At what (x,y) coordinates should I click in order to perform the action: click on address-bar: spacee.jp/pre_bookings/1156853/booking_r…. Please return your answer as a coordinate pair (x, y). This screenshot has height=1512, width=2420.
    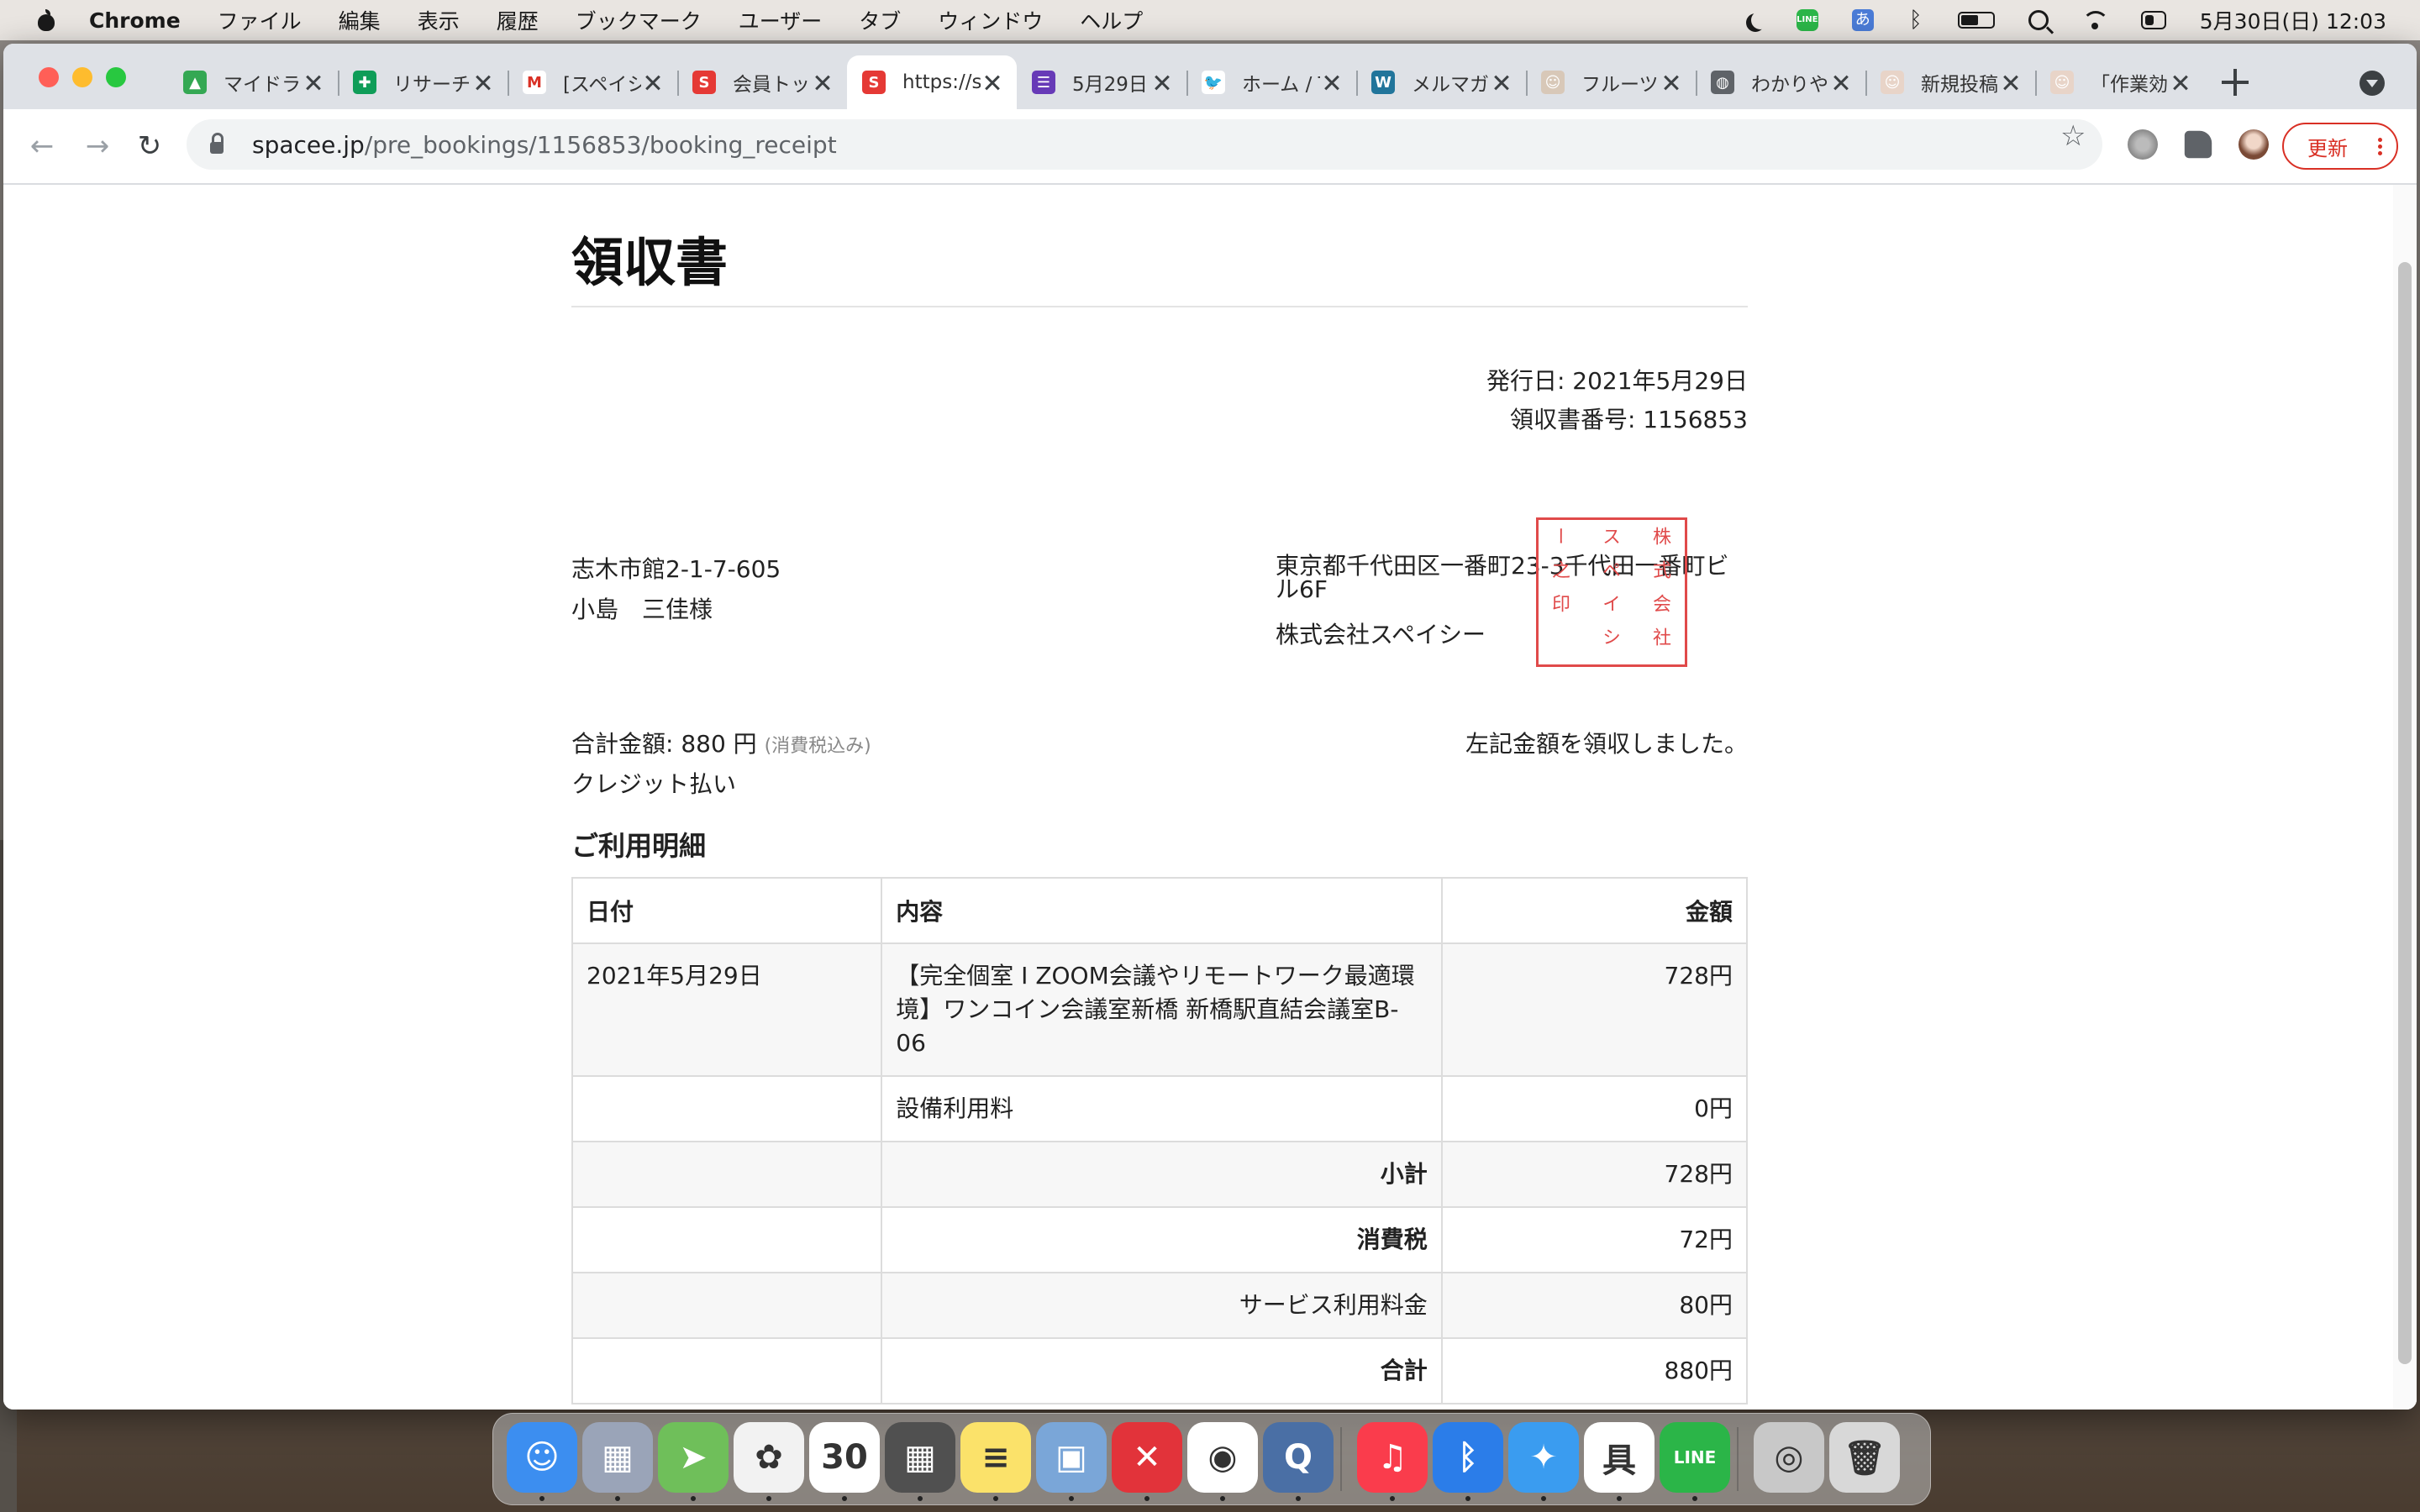
    Looking at the image, I should click on (1144, 144).